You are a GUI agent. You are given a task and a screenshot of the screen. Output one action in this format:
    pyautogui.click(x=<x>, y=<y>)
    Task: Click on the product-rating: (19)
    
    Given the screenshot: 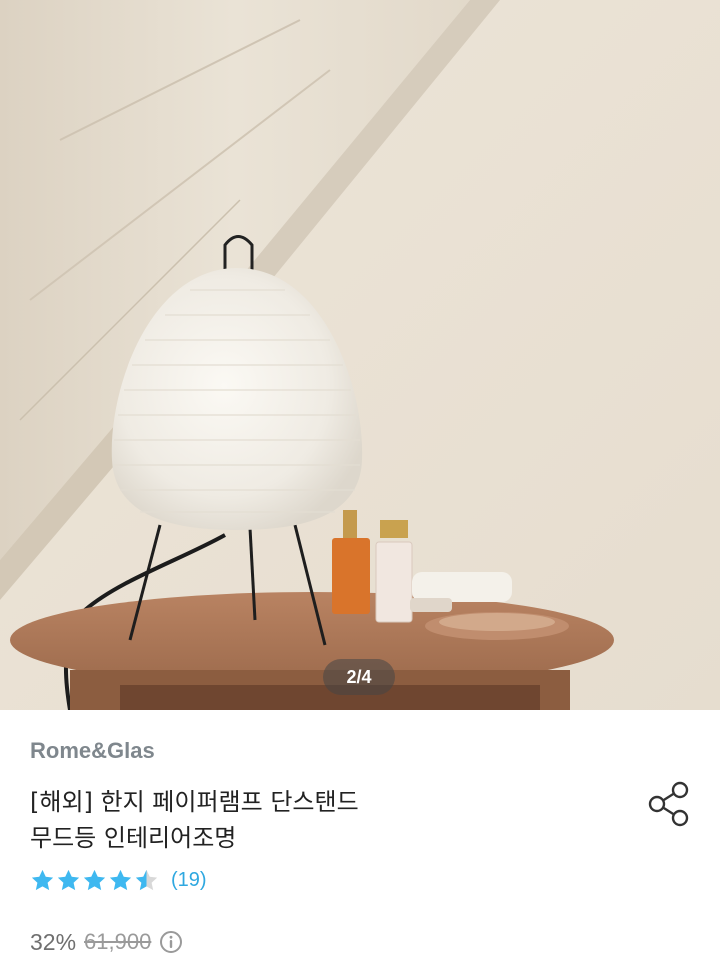 What is the action you would take?
    pyautogui.click(x=118, y=880)
    